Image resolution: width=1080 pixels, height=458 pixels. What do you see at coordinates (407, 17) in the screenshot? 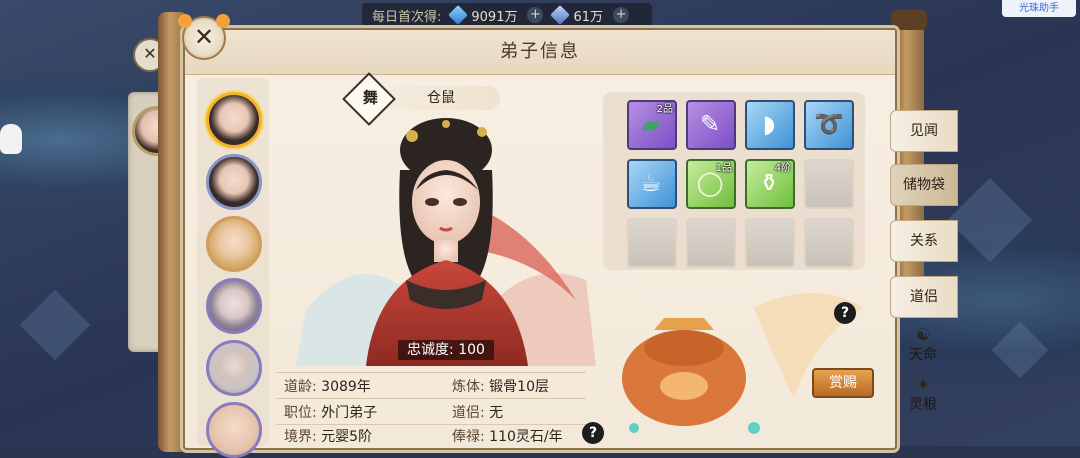
I see `daily-first-label: 每日首次得:` at bounding box center [407, 17].